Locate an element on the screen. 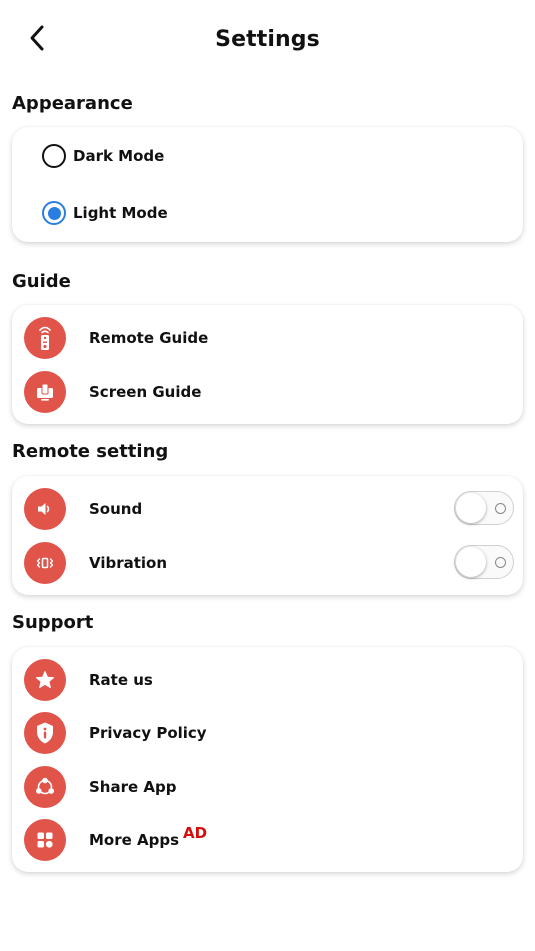  remote-setting-card: Sound Vibration is located at coordinates (267, 535).